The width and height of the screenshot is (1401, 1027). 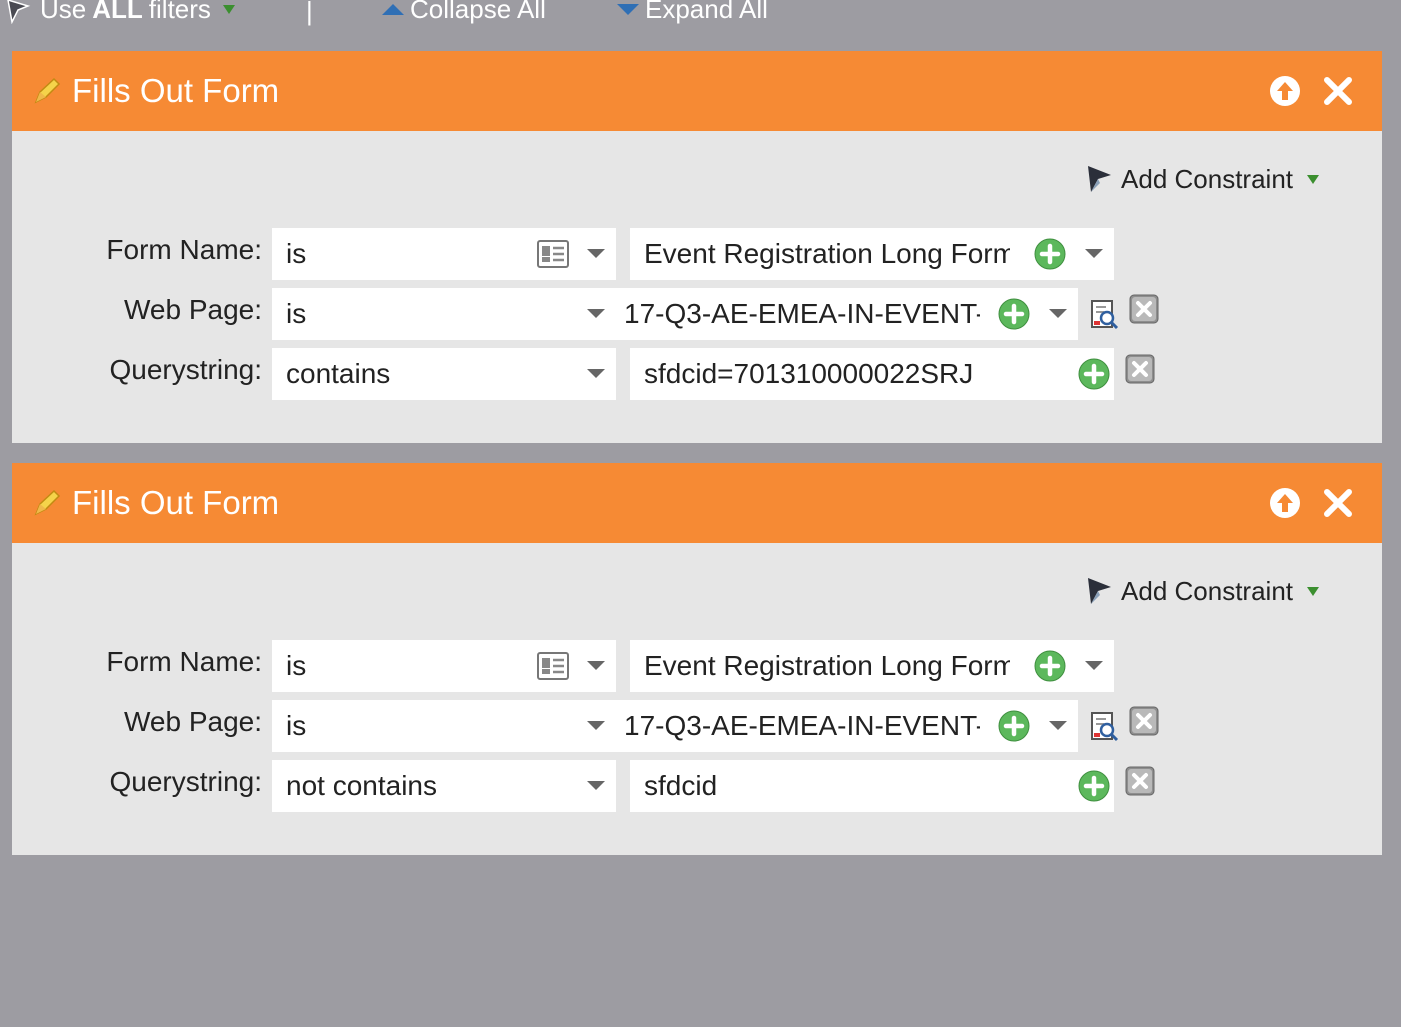 I want to click on constraint-value: sfdcid=701310000022SRJ, so click(x=809, y=373).